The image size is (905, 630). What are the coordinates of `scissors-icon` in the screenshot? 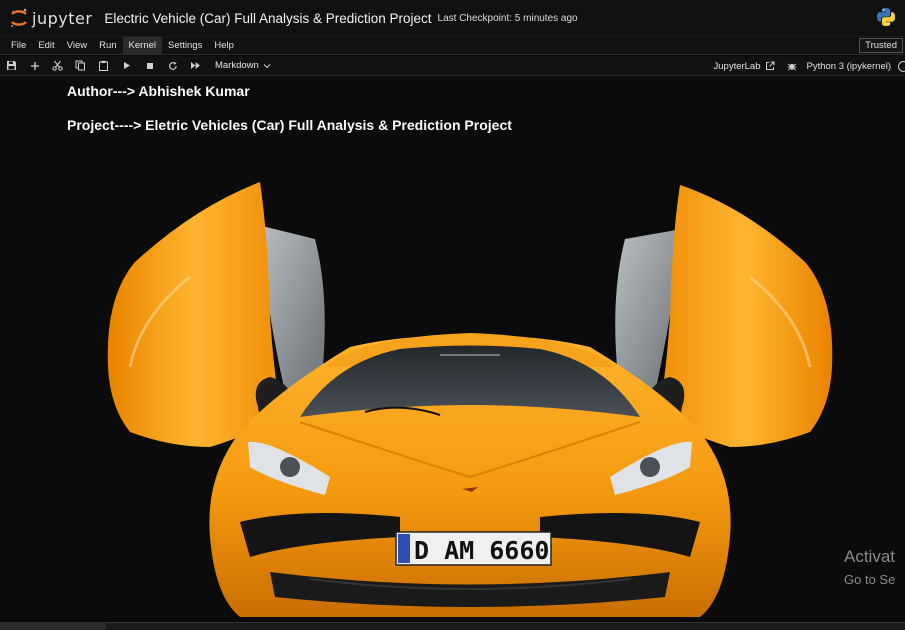 It's located at (57, 65).